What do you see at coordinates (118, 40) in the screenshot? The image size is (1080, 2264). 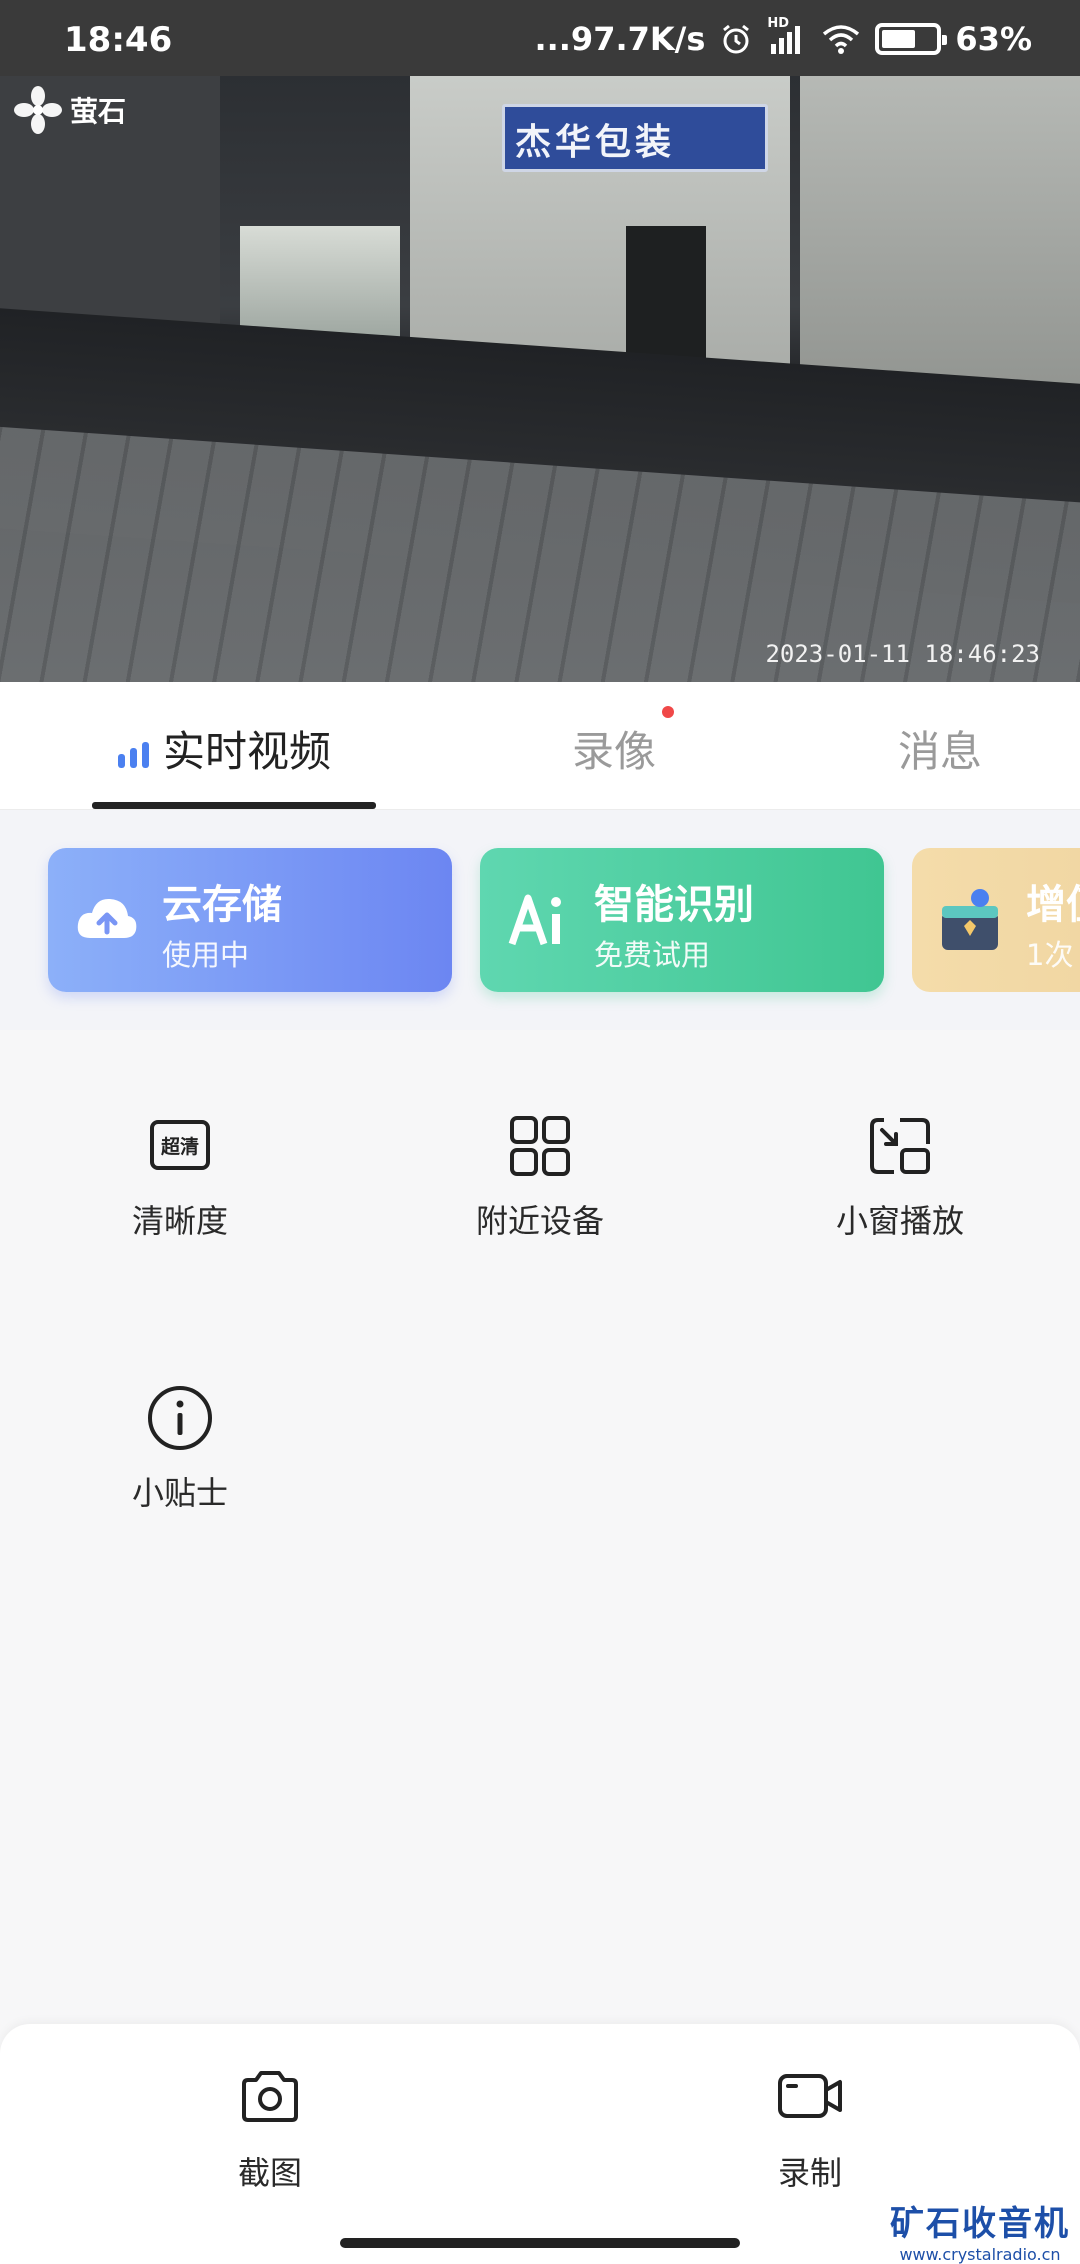 I see `status-time: 18:46` at bounding box center [118, 40].